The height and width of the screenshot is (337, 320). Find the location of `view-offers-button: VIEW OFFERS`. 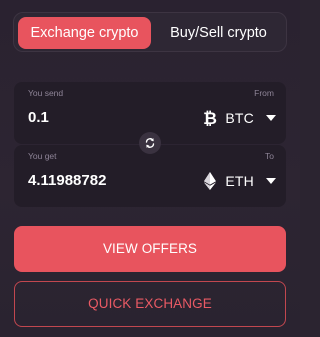

view-offers-button: VIEW OFFERS is located at coordinates (150, 249).